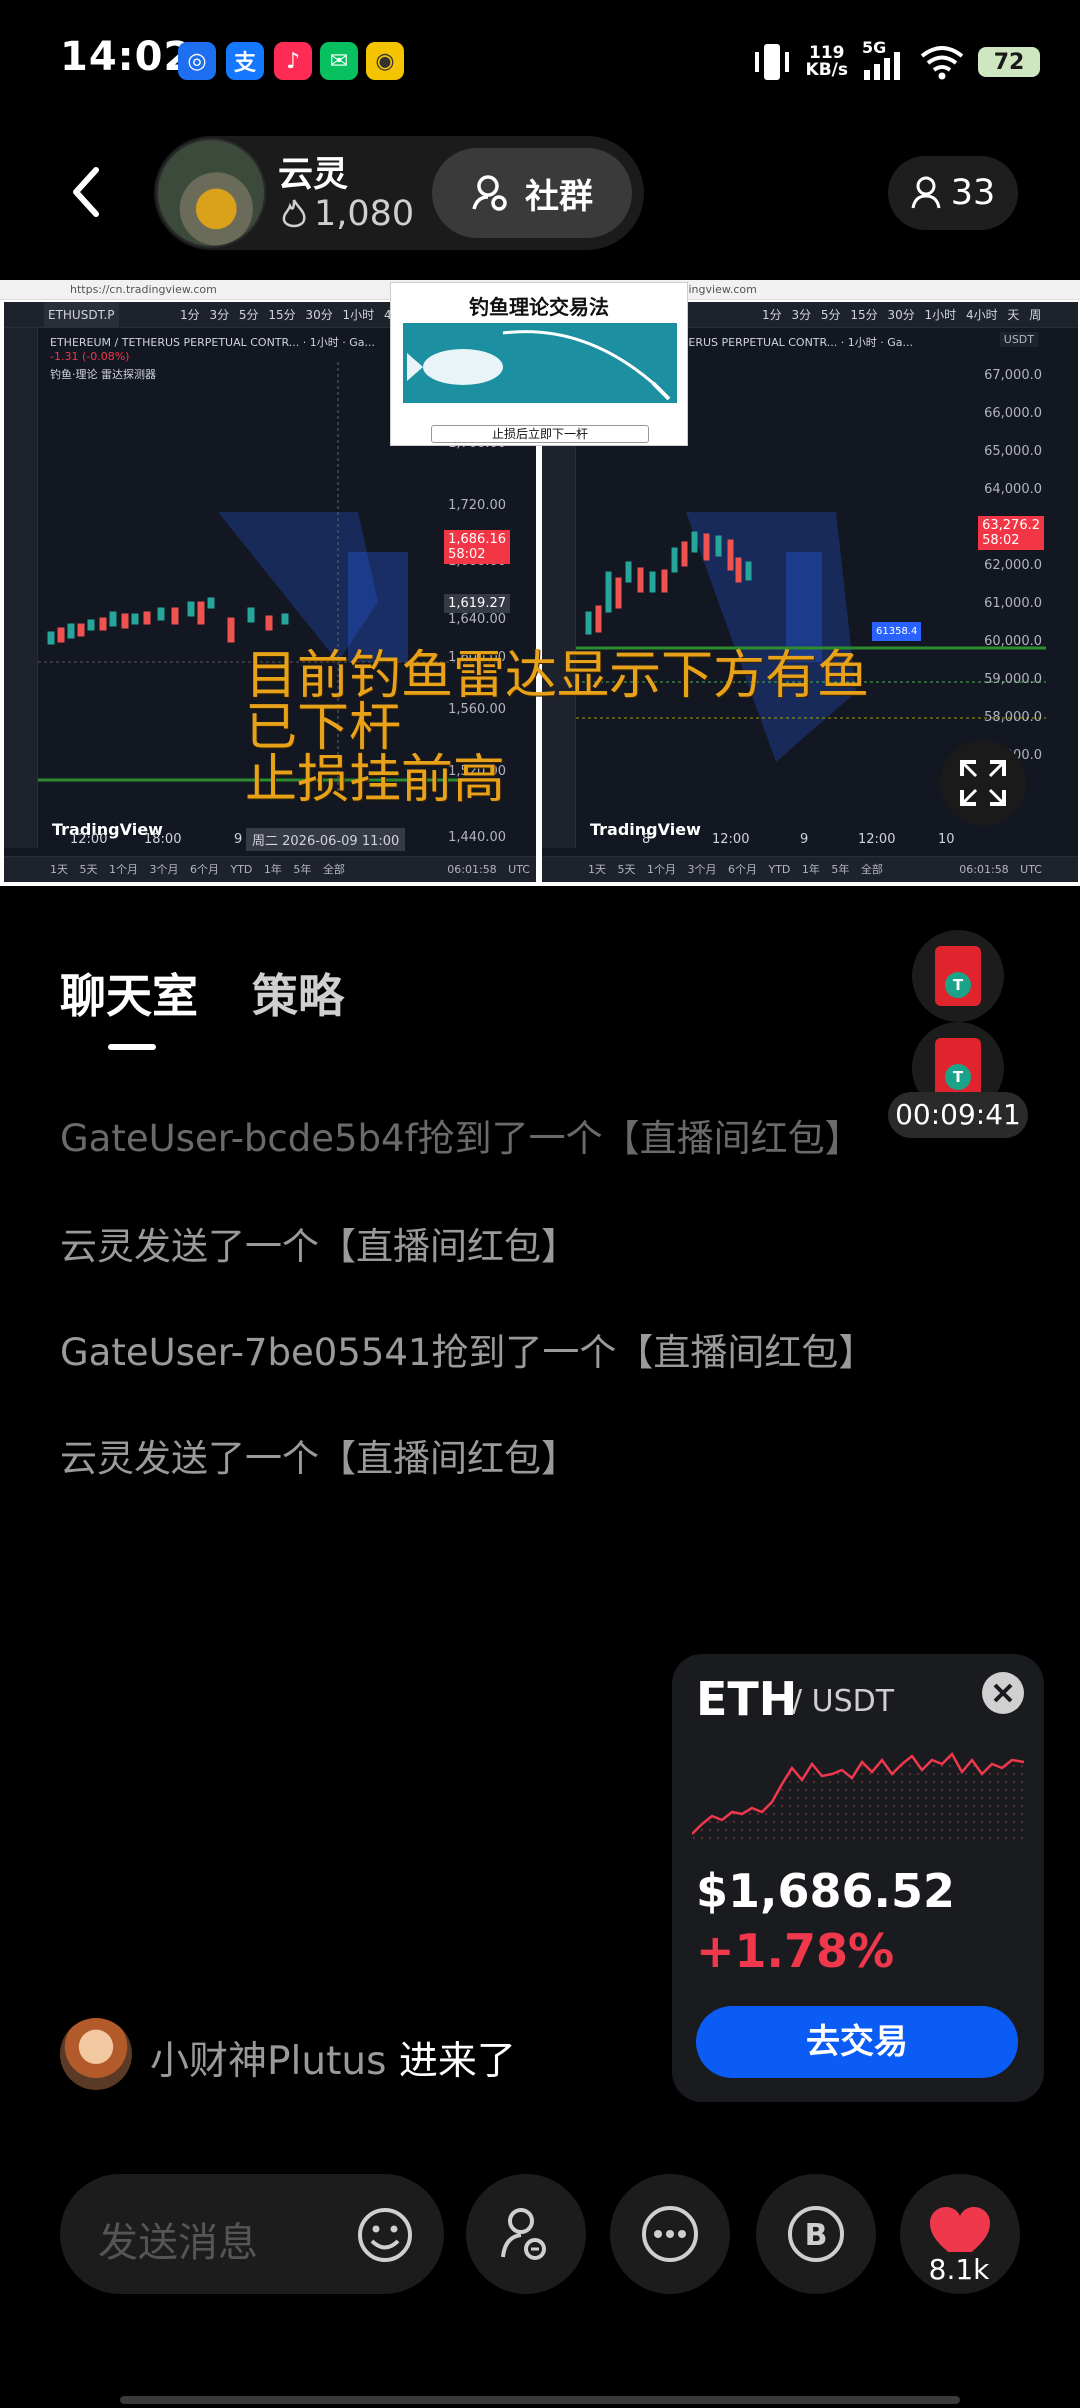 This screenshot has height=2408, width=1080. I want to click on order-marker: 61358.4, so click(897, 631).